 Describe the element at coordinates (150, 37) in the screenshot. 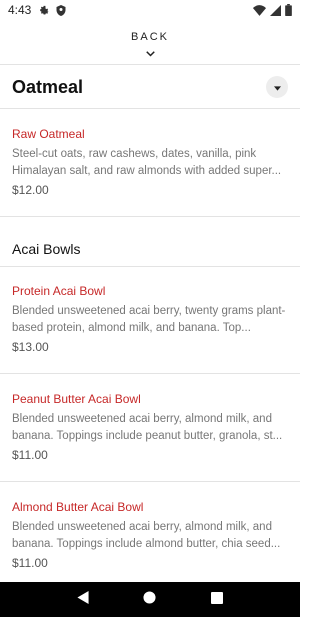

I see `back-label: BACK` at that location.